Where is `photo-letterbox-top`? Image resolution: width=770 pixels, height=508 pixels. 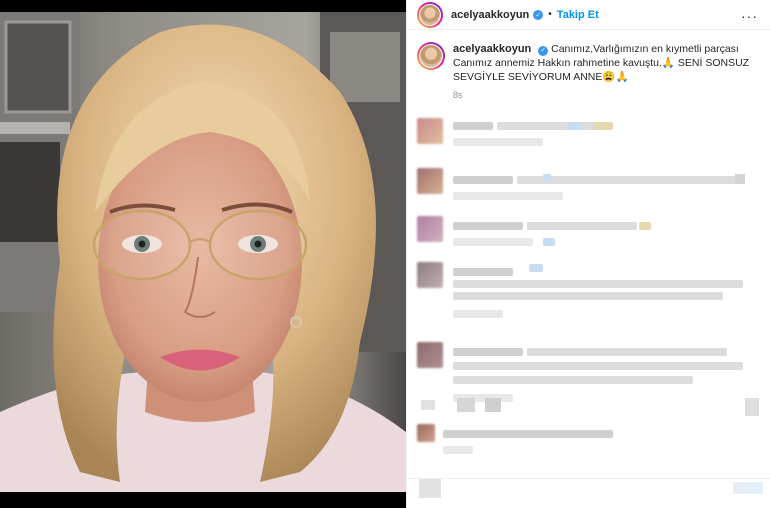
photo-letterbox-top is located at coordinates (203, 6).